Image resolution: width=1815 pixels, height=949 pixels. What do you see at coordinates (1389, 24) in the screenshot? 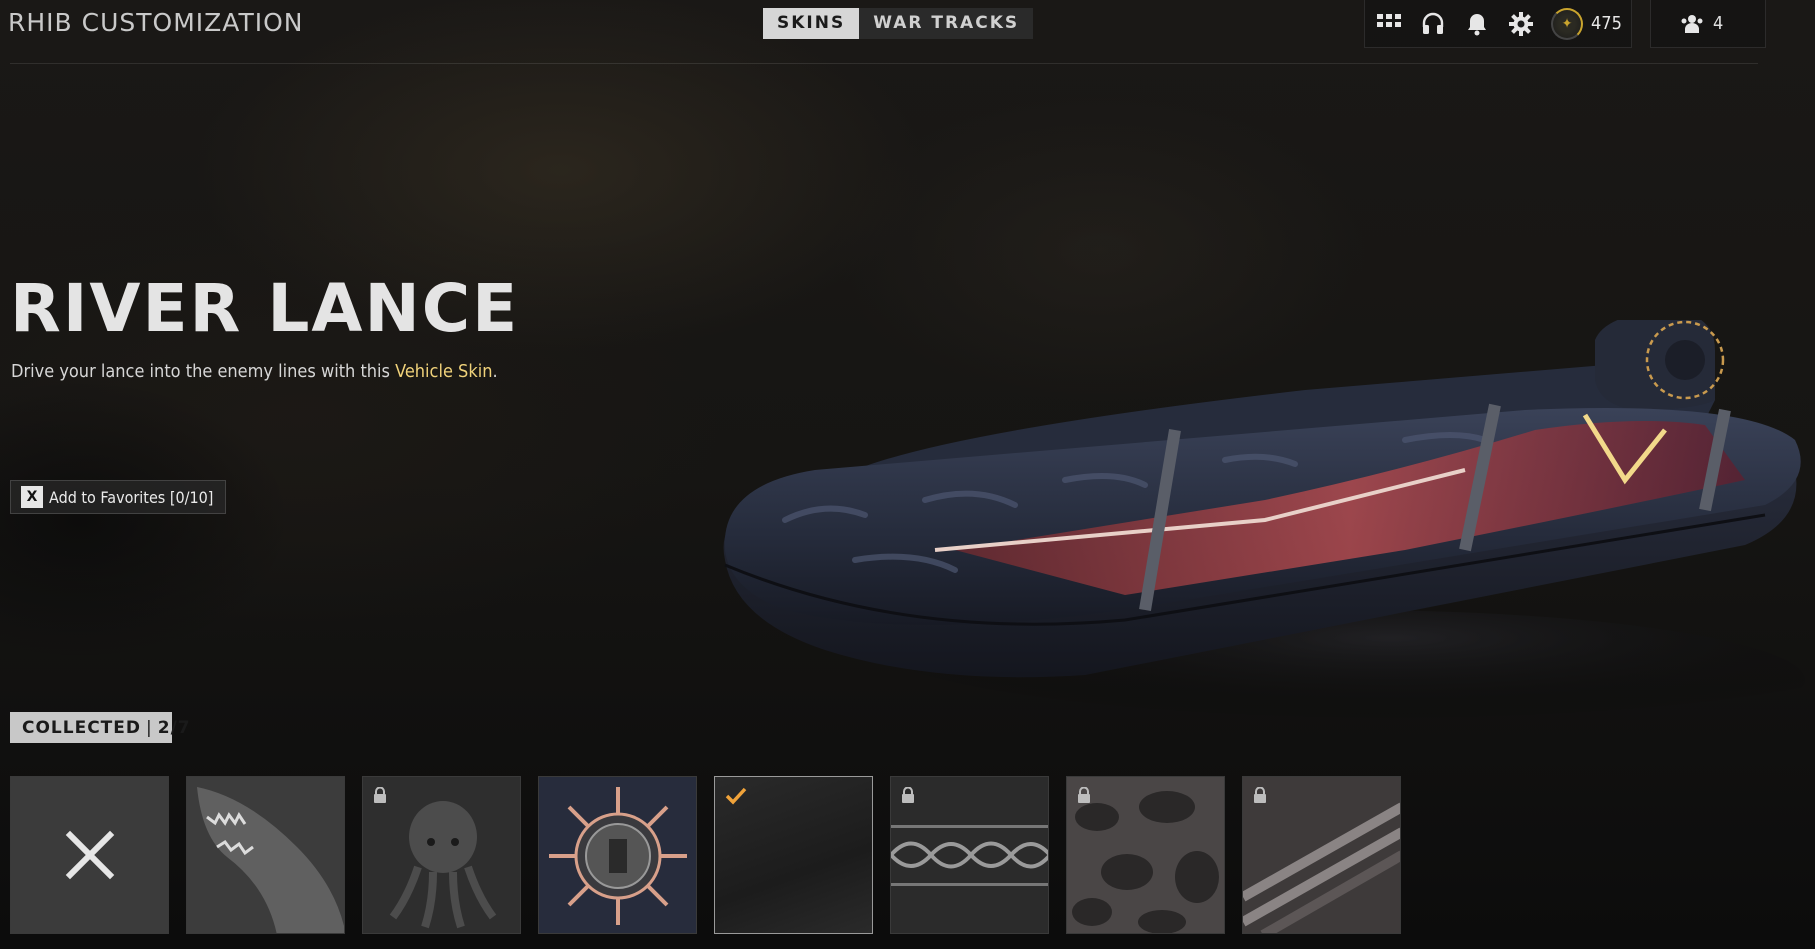
I see `grid-icon` at bounding box center [1389, 24].